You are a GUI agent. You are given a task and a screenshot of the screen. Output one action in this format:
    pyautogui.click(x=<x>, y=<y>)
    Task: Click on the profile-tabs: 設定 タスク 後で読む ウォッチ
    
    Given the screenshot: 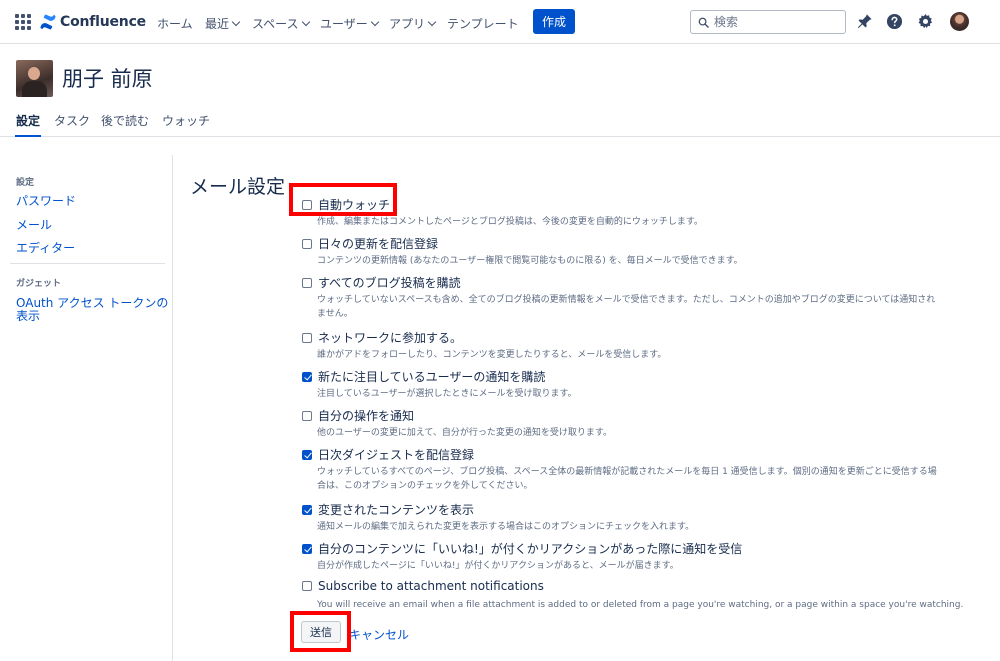 What is the action you would take?
    pyautogui.click(x=500, y=120)
    